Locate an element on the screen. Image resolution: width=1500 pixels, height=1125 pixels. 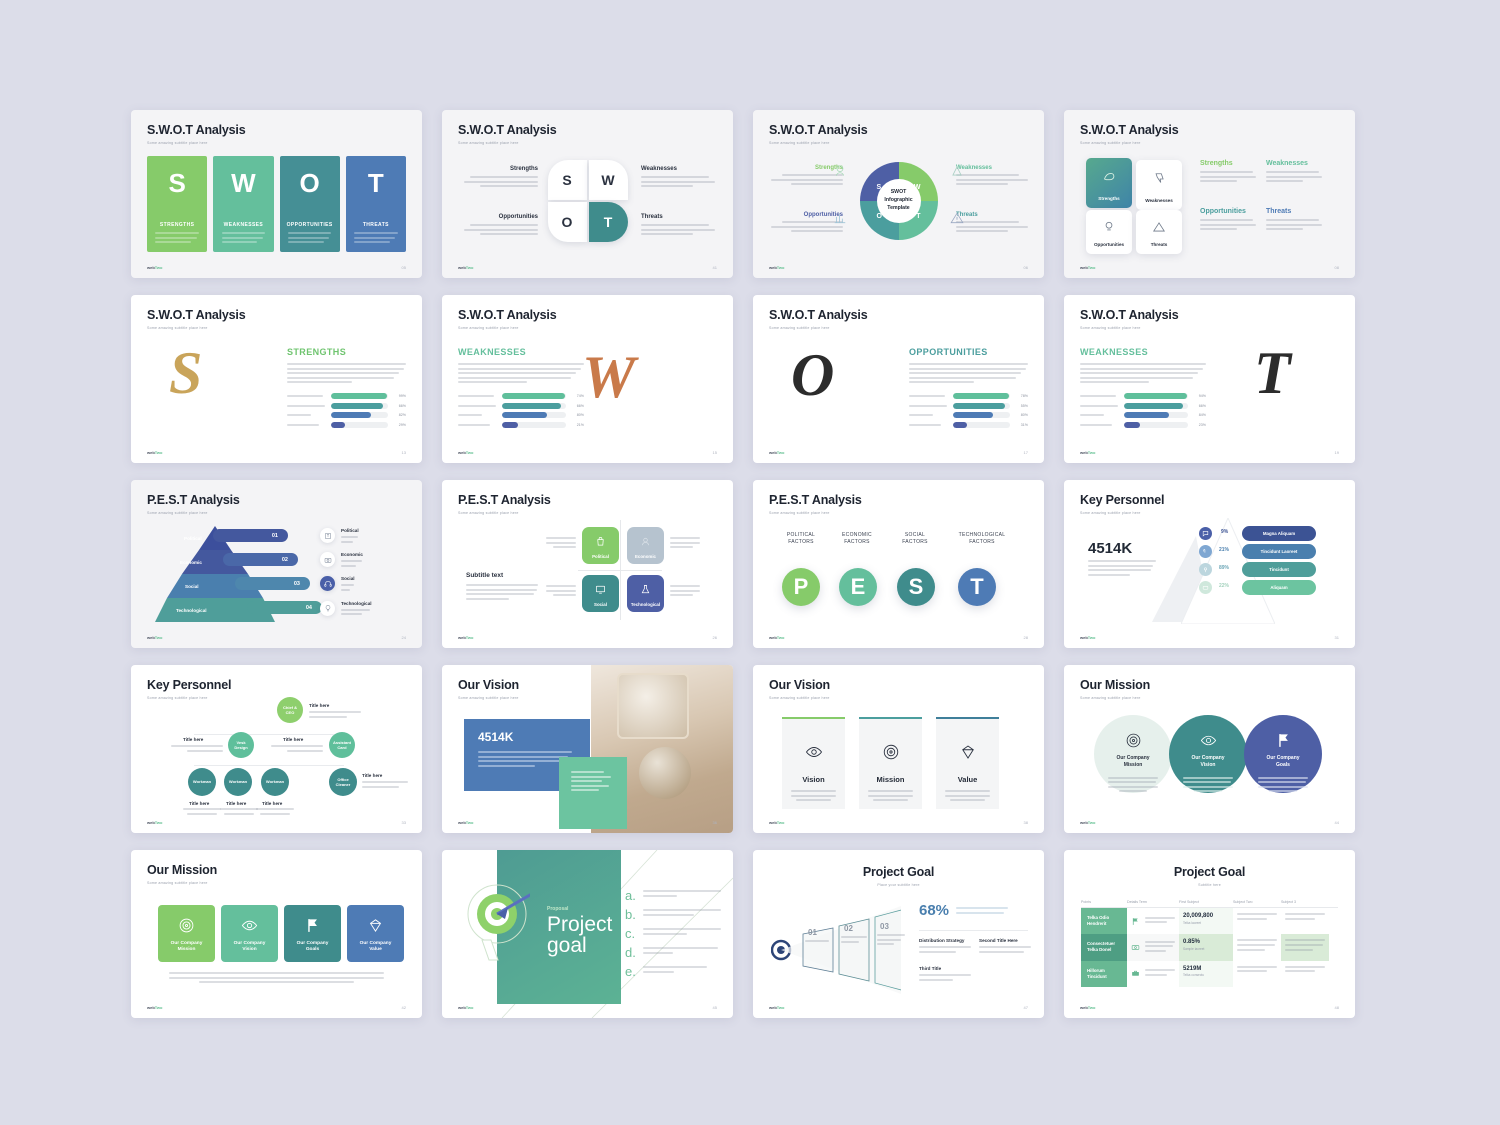
org-node-worker-1: Workman is located at coordinates (202, 782).